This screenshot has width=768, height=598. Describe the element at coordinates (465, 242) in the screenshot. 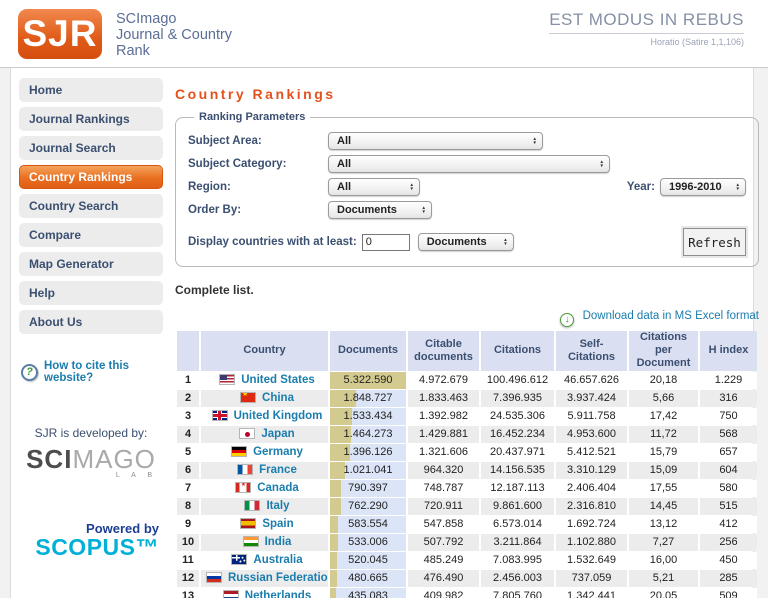

I see `display-unit-select: Documents` at that location.